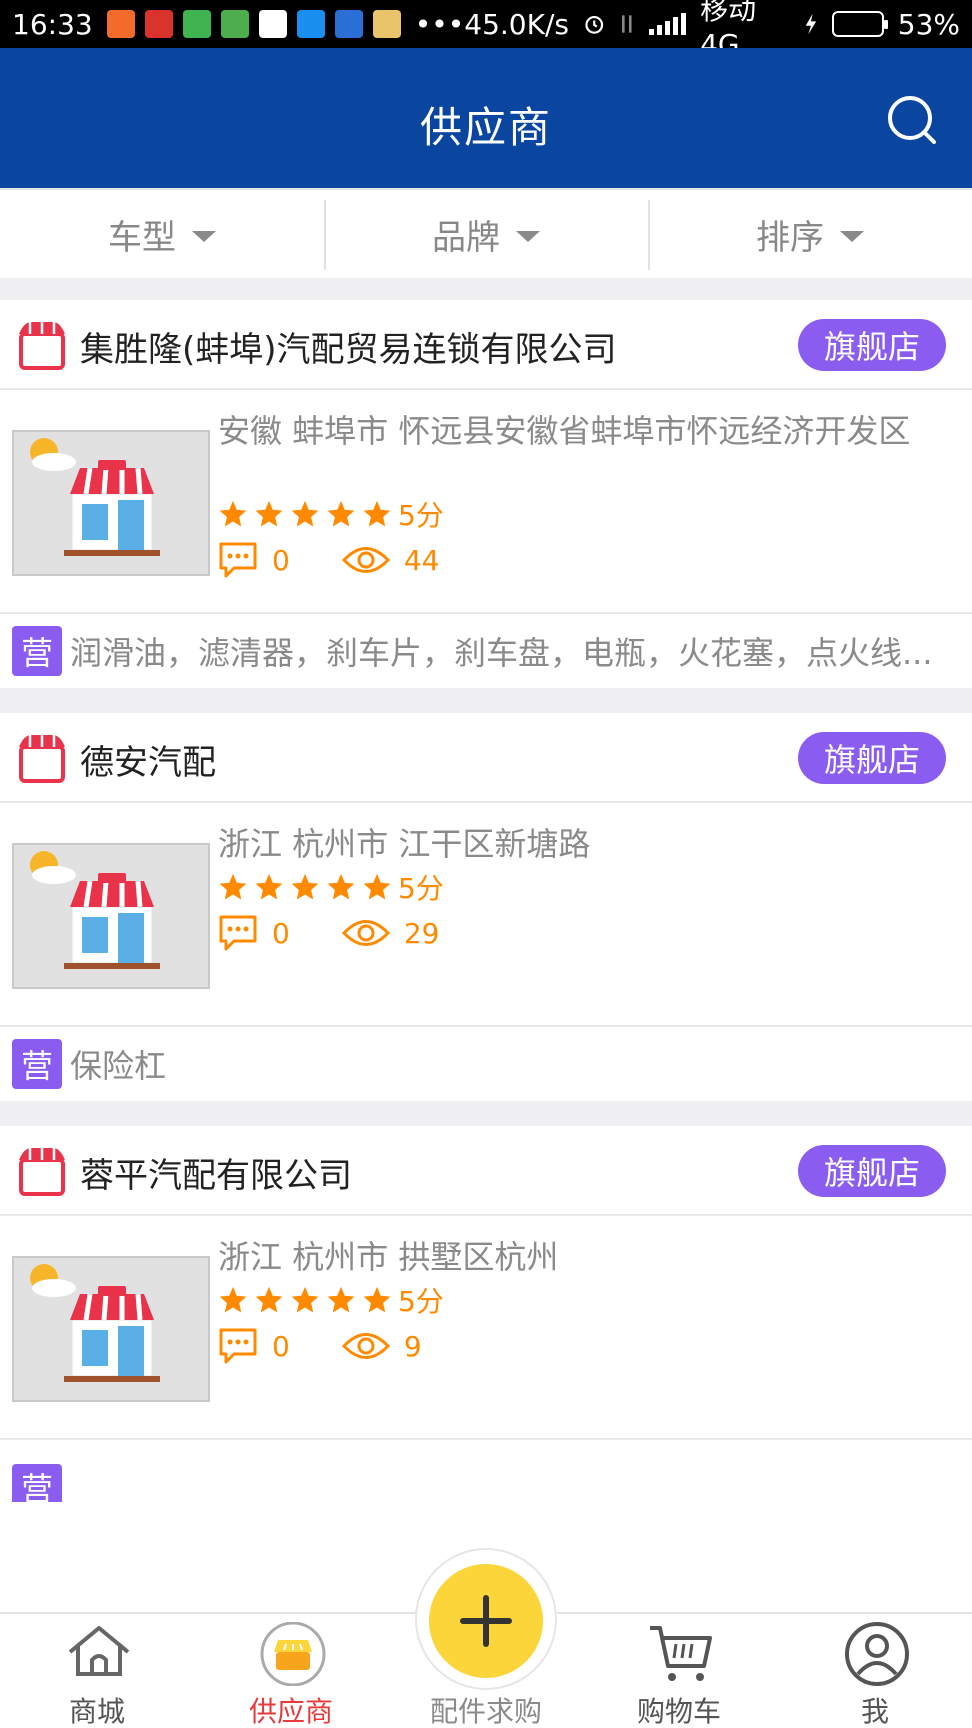 This screenshot has height=1728, width=972. I want to click on nav-me: 我, so click(875, 1671).